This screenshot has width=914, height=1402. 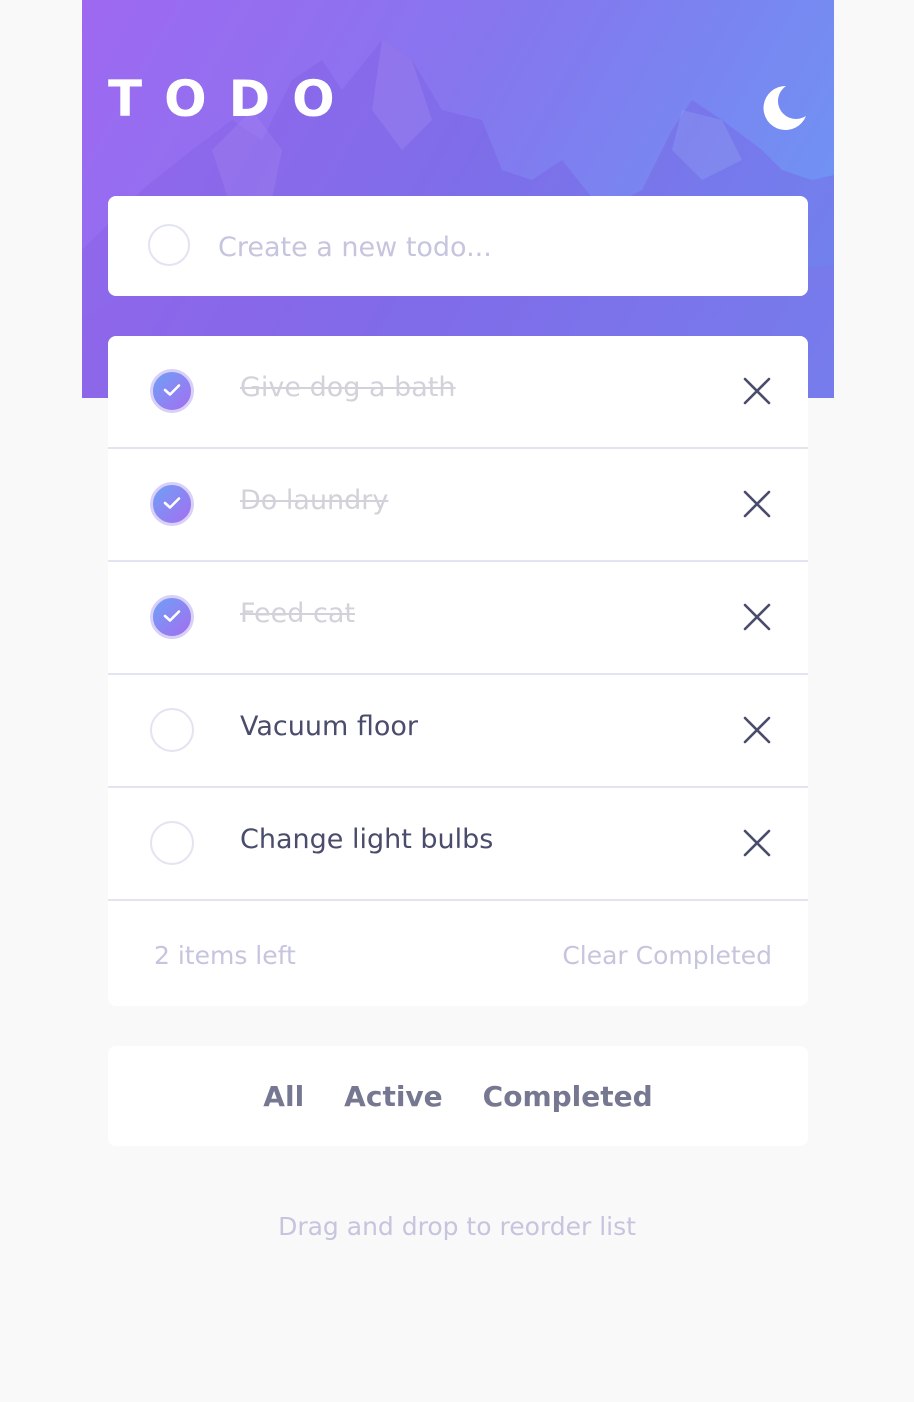 What do you see at coordinates (393, 1096) in the screenshot?
I see `filter-active: Active` at bounding box center [393, 1096].